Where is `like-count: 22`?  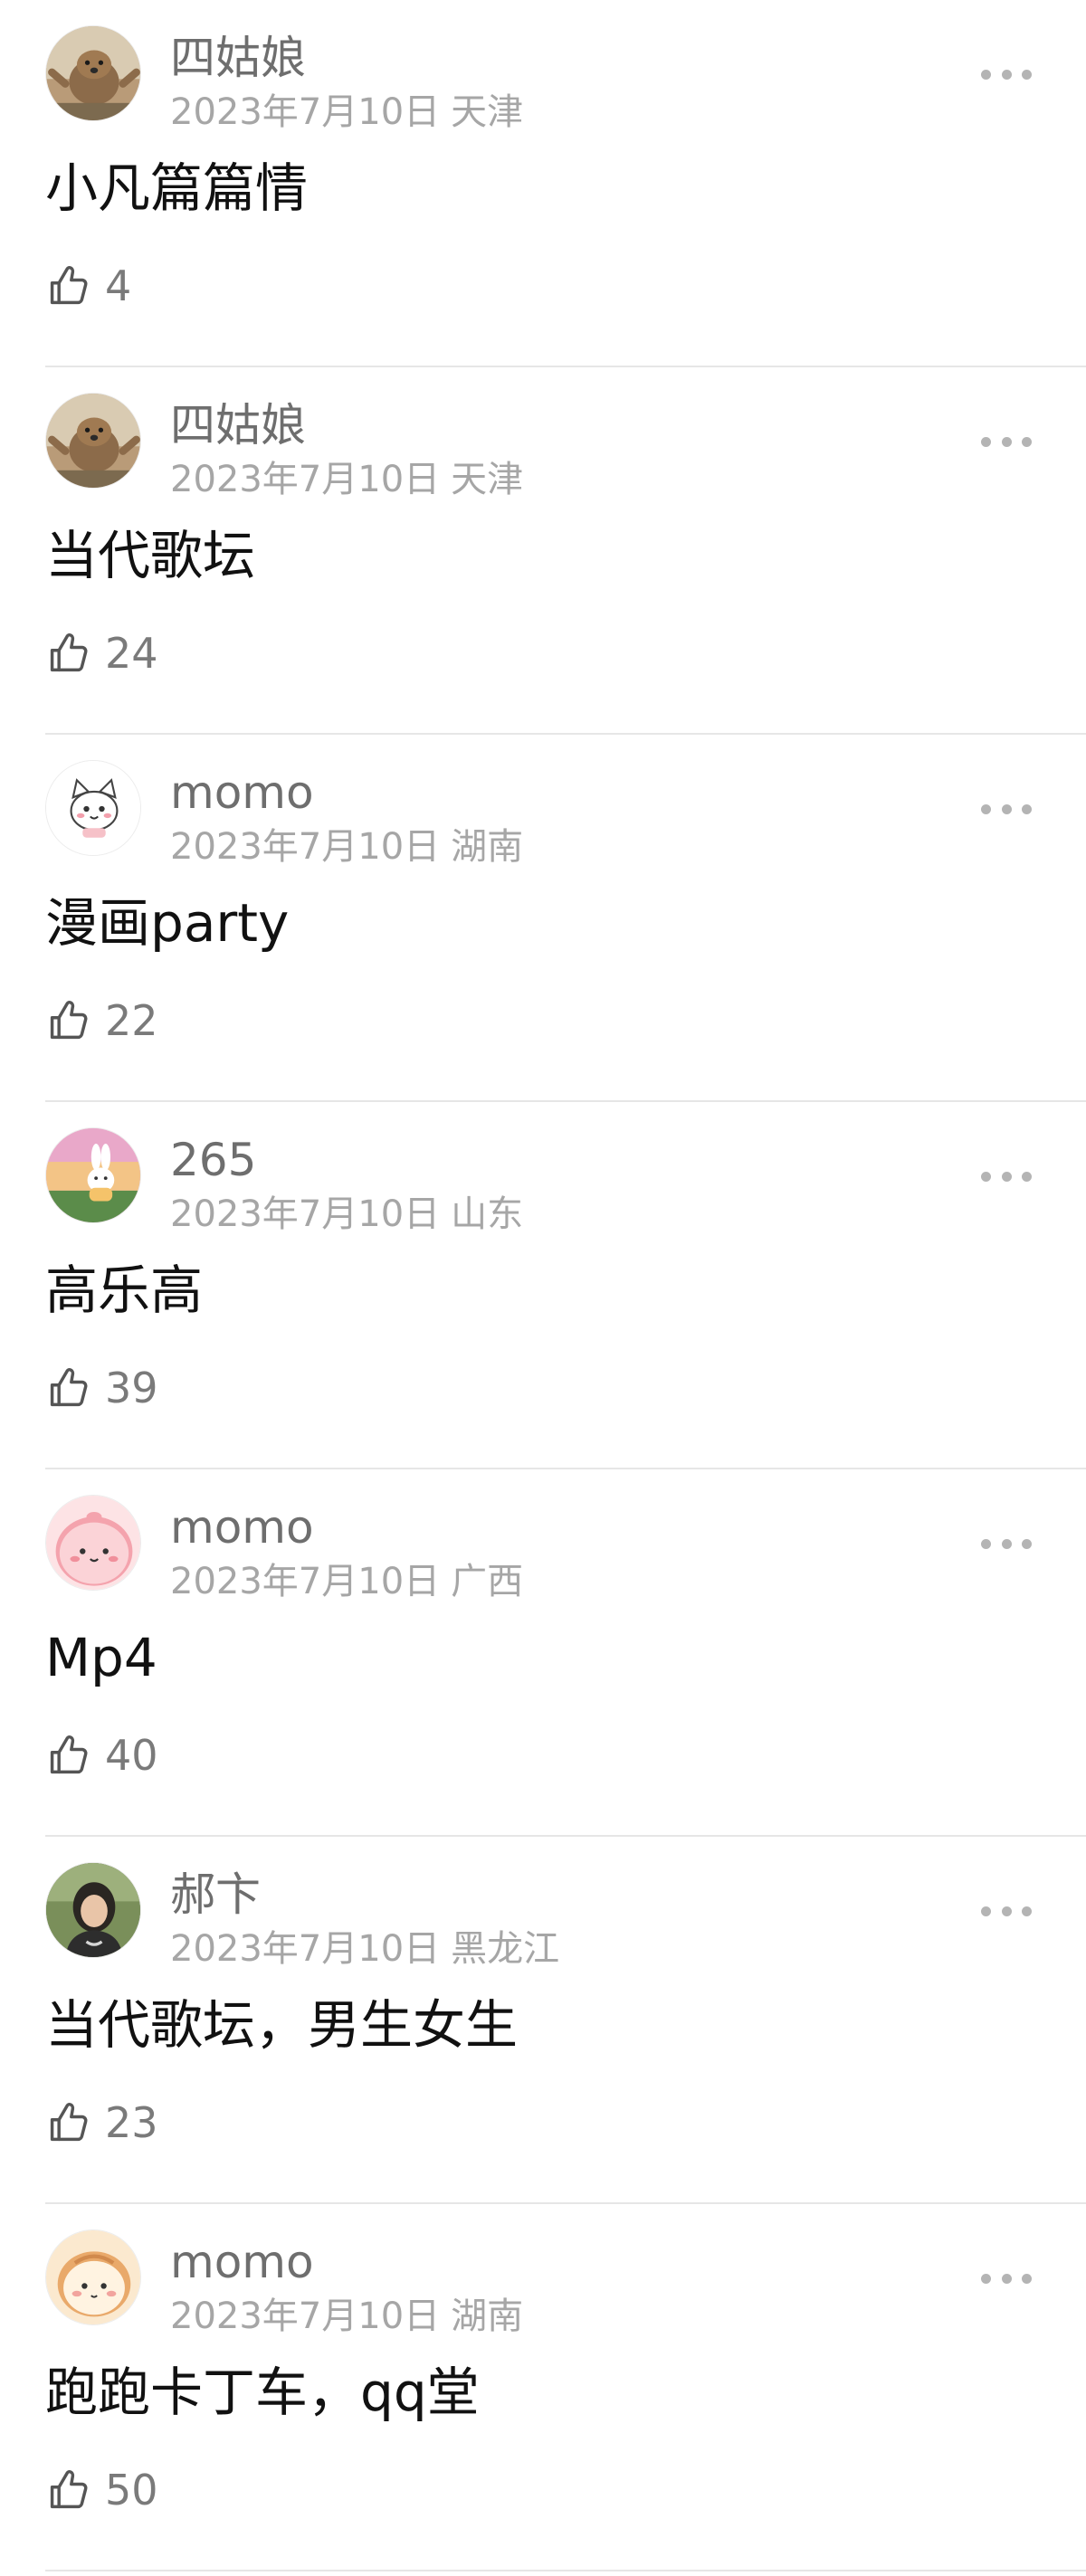
like-count: 22 is located at coordinates (132, 1020).